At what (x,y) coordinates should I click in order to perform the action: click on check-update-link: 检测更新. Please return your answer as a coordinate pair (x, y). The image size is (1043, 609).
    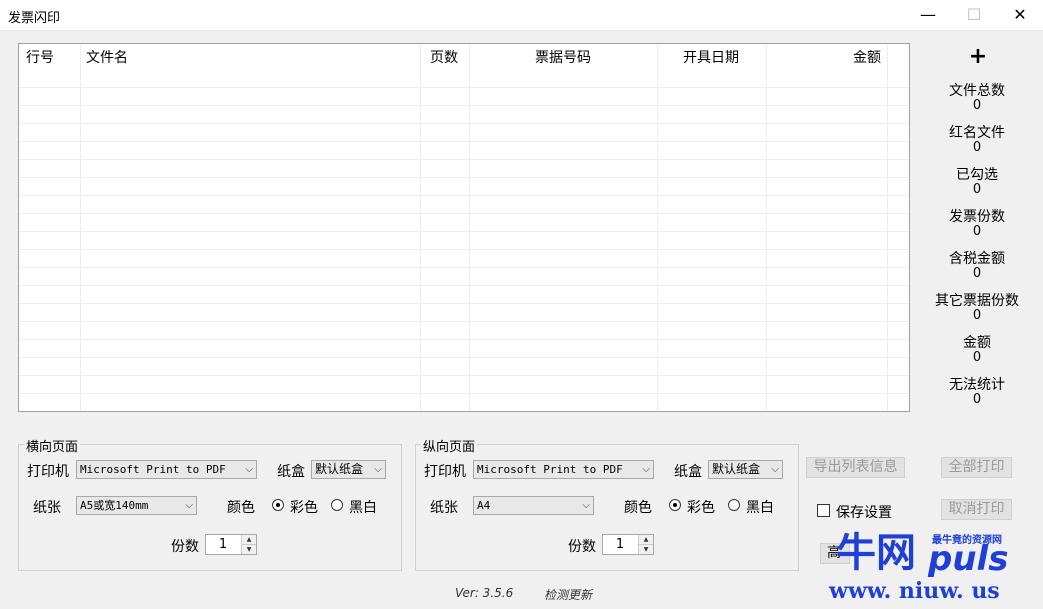
    Looking at the image, I should click on (568, 594).